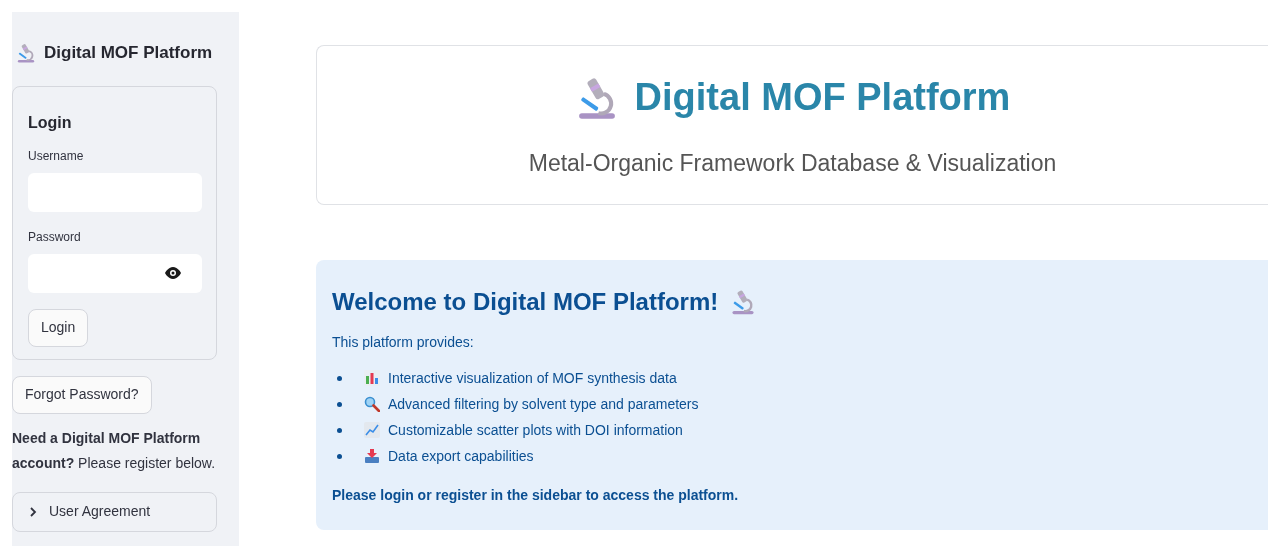 The image size is (1268, 546). What do you see at coordinates (403, 342) in the screenshot?
I see `intro-text: This platform provides:` at bounding box center [403, 342].